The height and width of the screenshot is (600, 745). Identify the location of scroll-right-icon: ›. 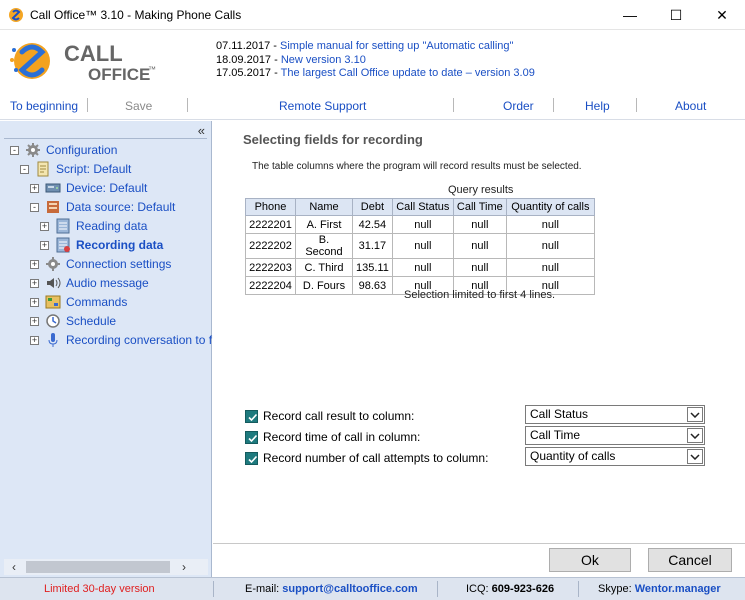
(184, 567).